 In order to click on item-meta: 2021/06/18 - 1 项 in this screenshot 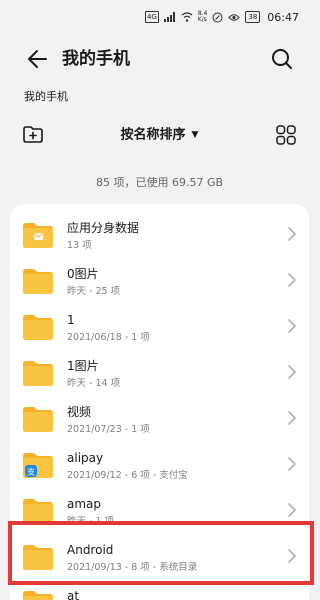, I will do `click(108, 337)`.